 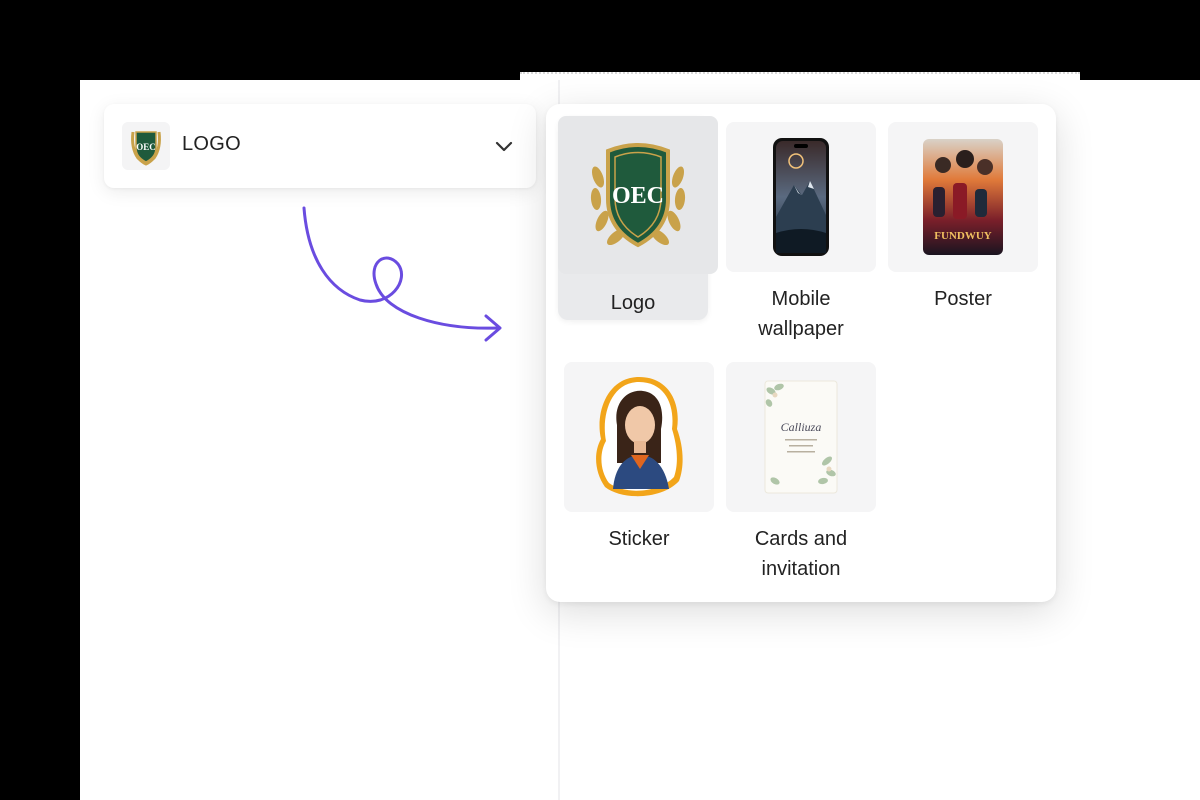 I want to click on svg-text: Calliuza, so click(x=801, y=427).